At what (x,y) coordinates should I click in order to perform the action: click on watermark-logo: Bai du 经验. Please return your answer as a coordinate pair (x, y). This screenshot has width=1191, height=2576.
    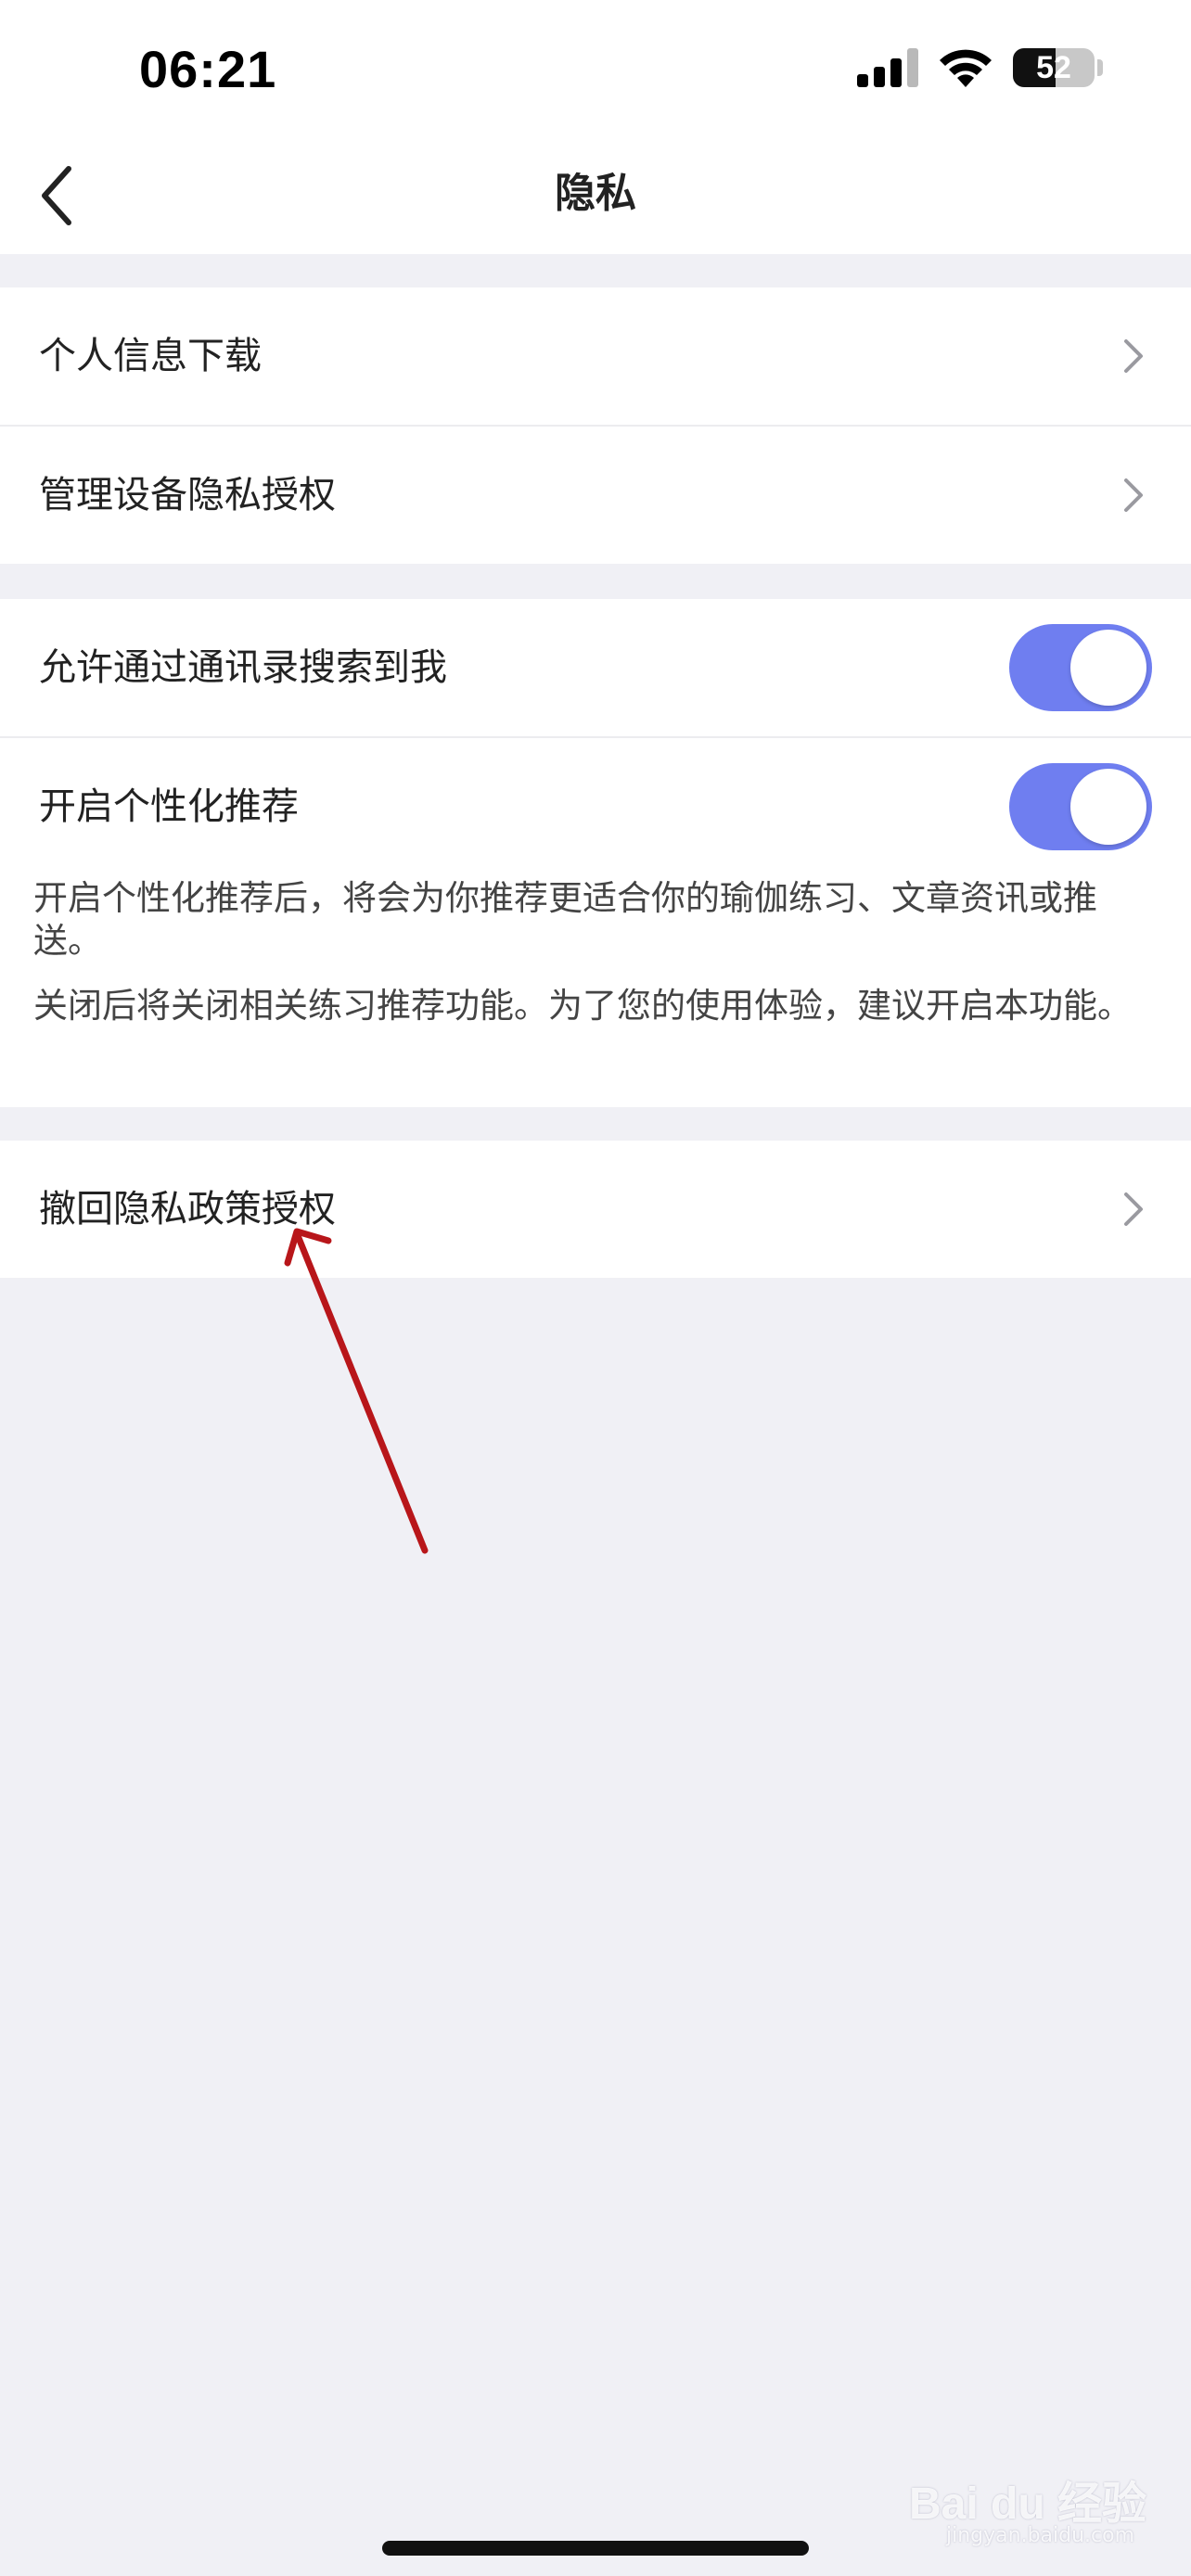
    Looking at the image, I should click on (1028, 2504).